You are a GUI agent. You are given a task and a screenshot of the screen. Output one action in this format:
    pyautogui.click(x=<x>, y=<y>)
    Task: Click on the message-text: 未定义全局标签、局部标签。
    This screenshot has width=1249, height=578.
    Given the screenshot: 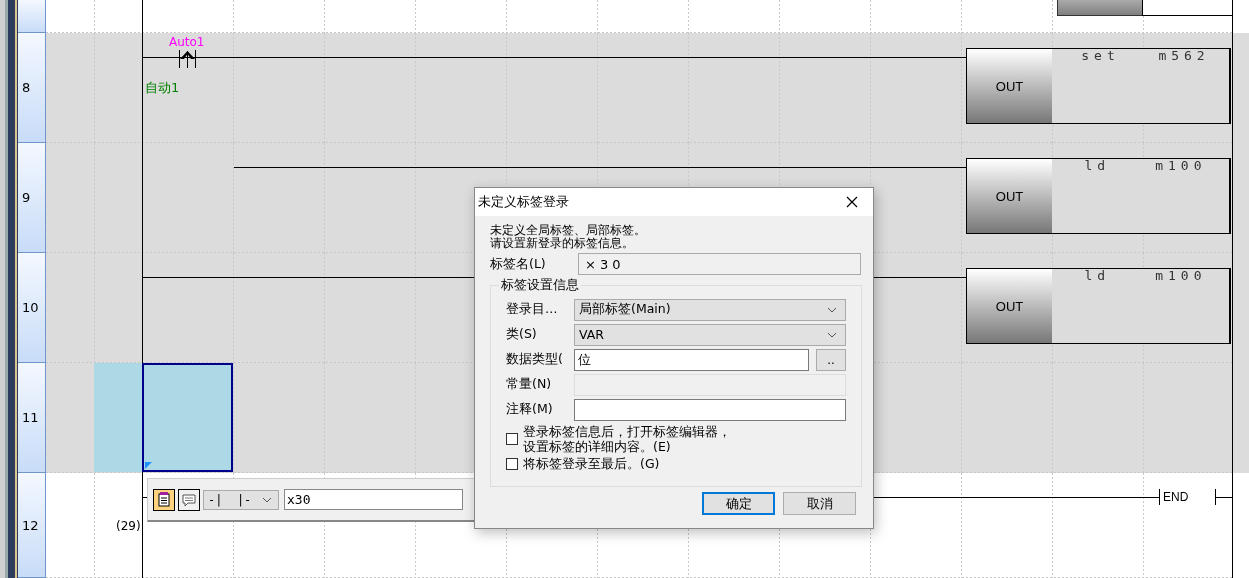 What is the action you would take?
    pyautogui.click(x=568, y=230)
    